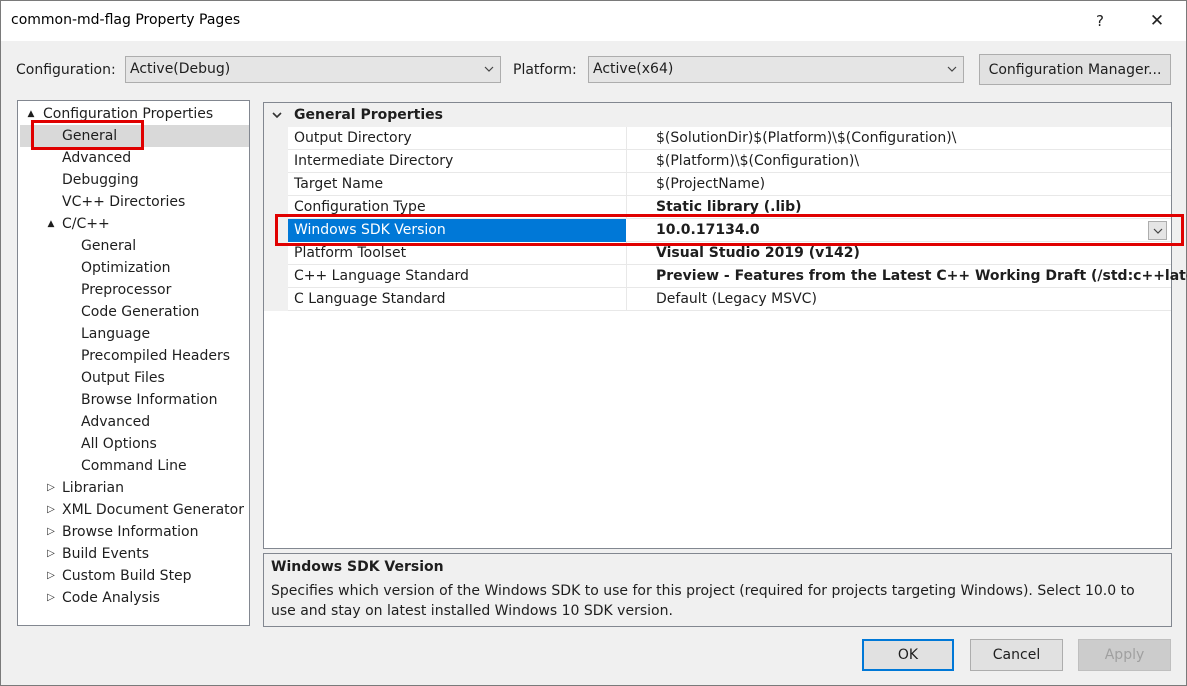 This screenshot has width=1187, height=686. What do you see at coordinates (115, 334) in the screenshot?
I see `tree-node-language: Language` at bounding box center [115, 334].